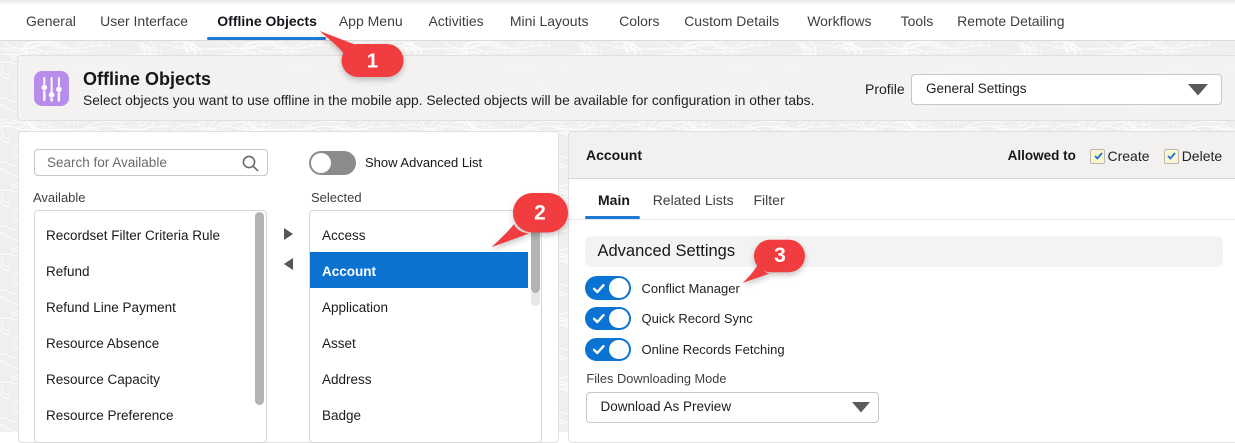 The image size is (1235, 443). What do you see at coordinates (540, 213) in the screenshot?
I see `svg-text: 2` at bounding box center [540, 213].